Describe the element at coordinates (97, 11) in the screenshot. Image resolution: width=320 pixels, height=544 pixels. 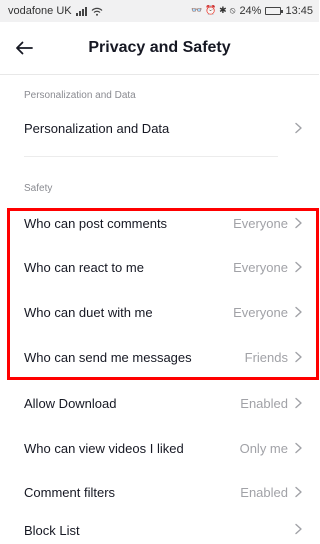
I see `wifi-icon` at that location.